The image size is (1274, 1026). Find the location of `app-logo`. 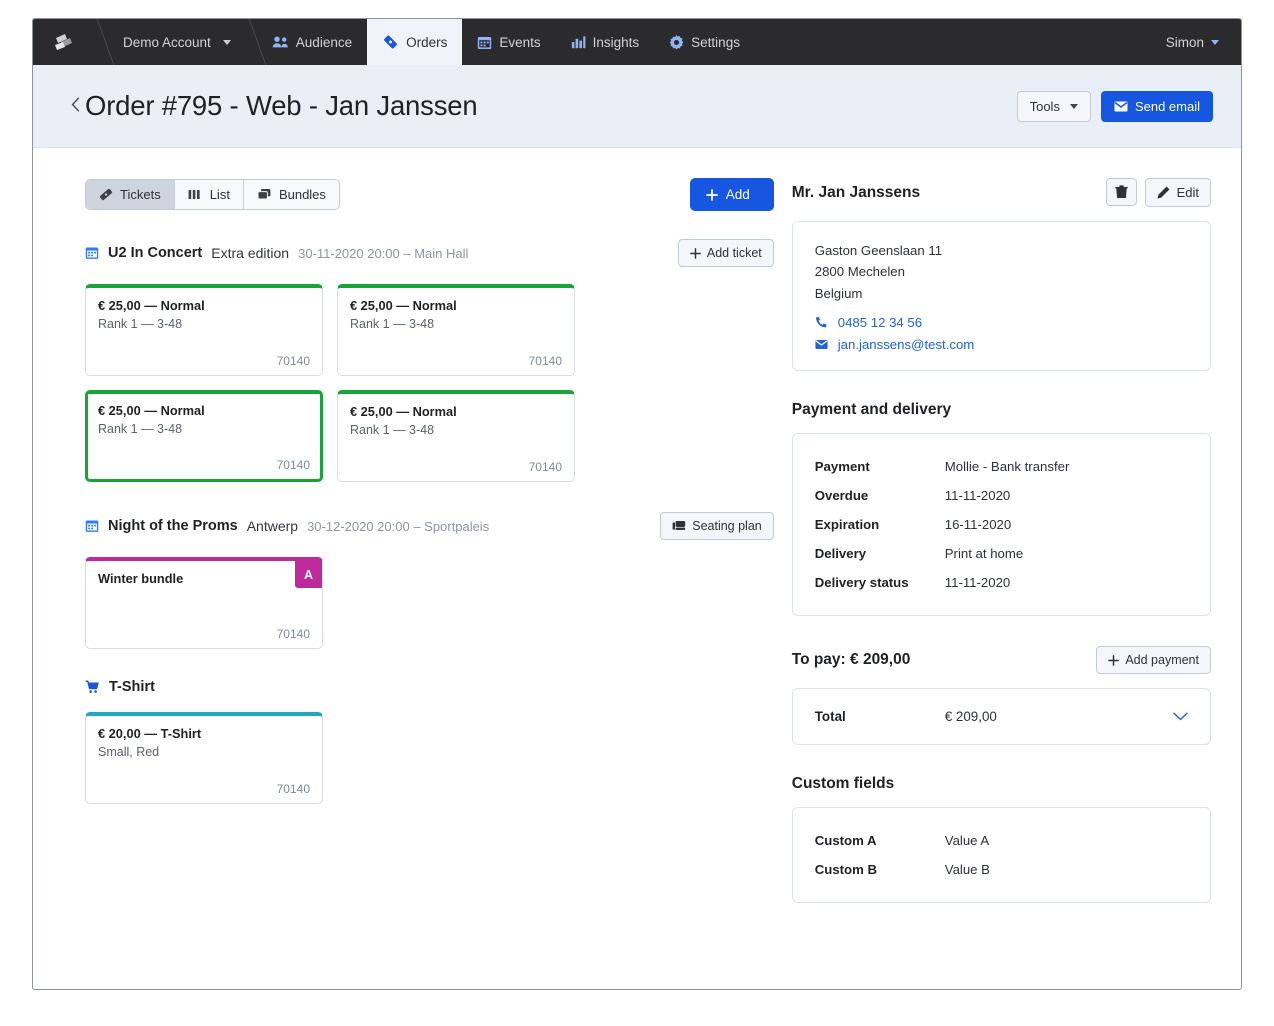

app-logo is located at coordinates (61, 42).